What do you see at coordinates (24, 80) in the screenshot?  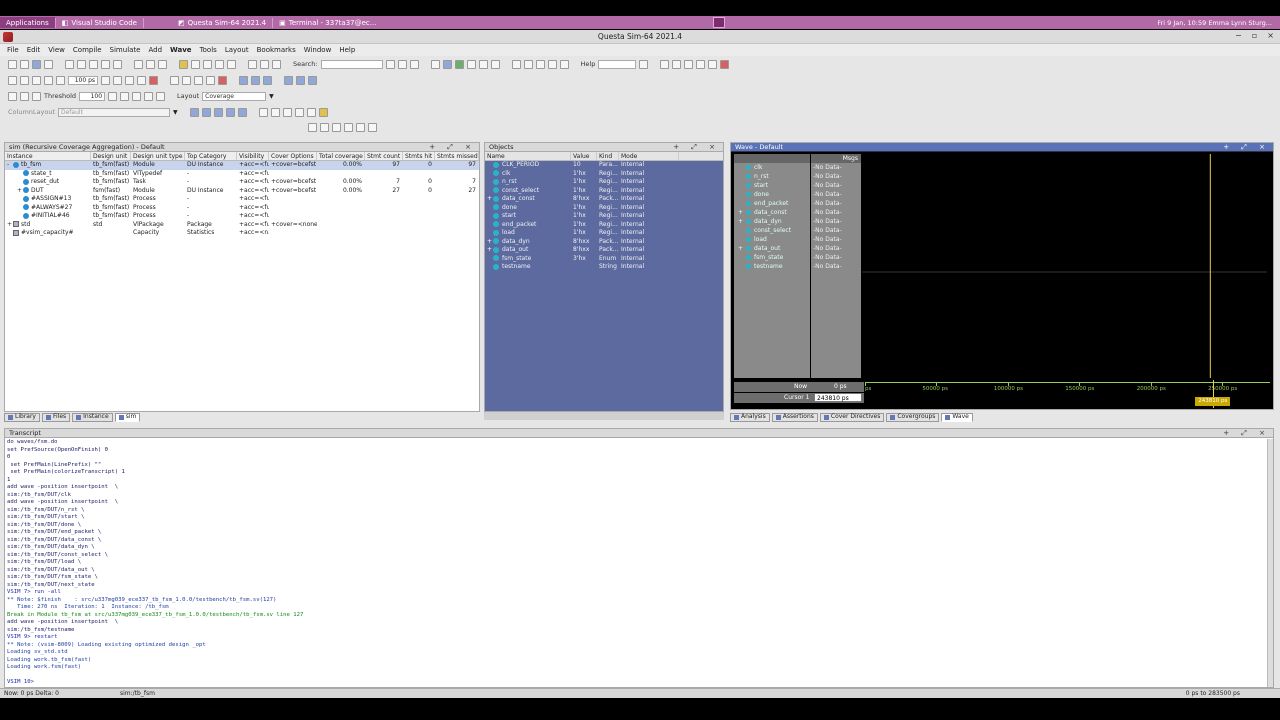 I see `sim-env-icon` at bounding box center [24, 80].